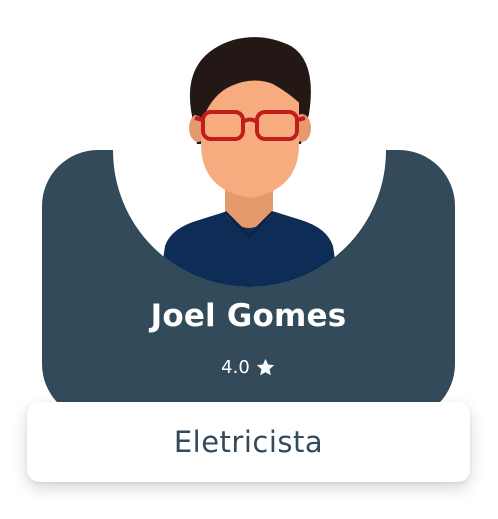  I want to click on profile-name: Joel Gomes, so click(248, 316).